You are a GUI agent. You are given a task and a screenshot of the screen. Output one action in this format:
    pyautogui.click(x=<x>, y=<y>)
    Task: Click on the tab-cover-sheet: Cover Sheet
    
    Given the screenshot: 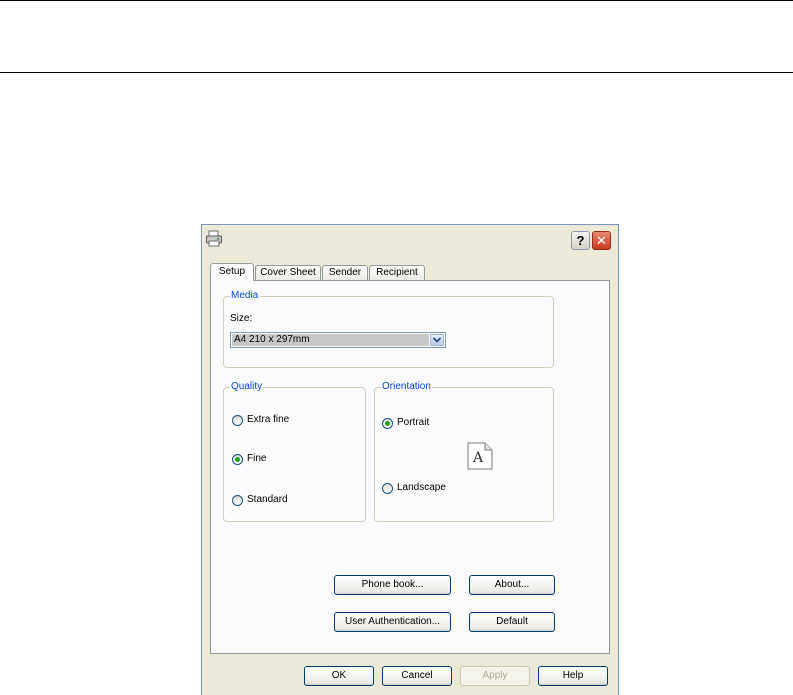 What is the action you would take?
    pyautogui.click(x=288, y=272)
    